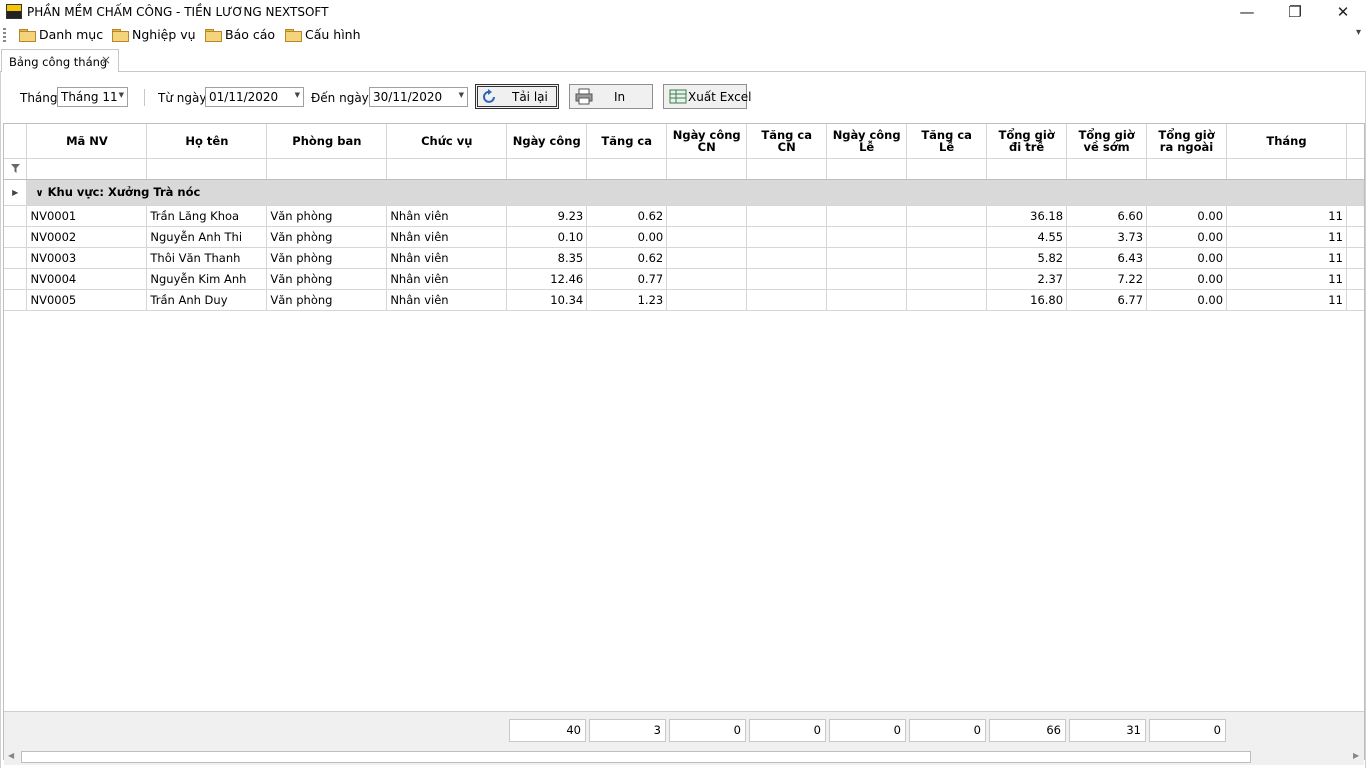 The image size is (1366, 768). Describe the element at coordinates (627, 300) in the screenshot. I see `table-cell: 1.23` at that location.